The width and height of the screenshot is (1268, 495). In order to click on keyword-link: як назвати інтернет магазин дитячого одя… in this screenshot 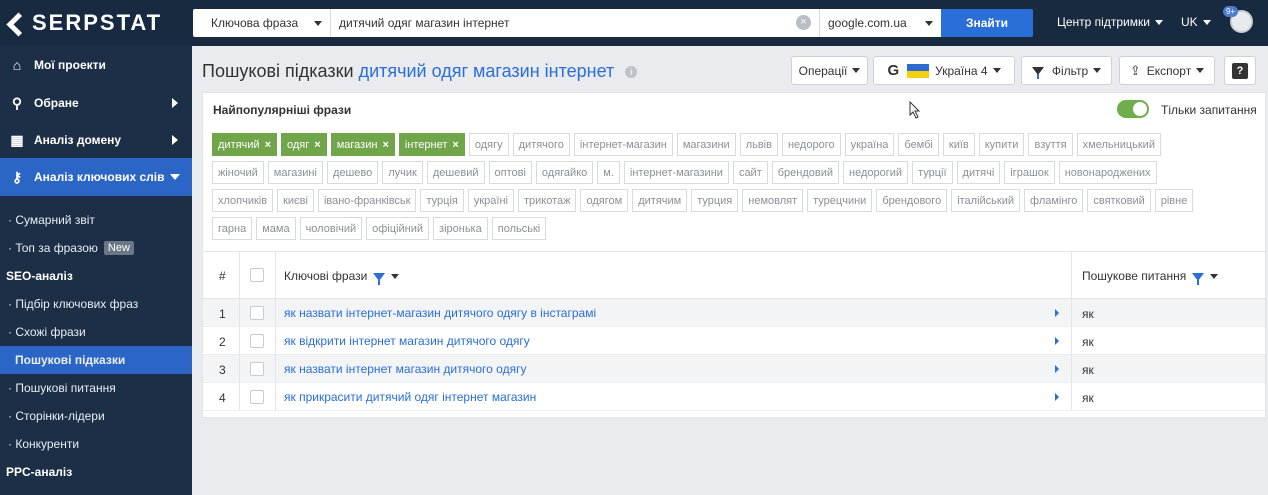, I will do `click(405, 369)`.